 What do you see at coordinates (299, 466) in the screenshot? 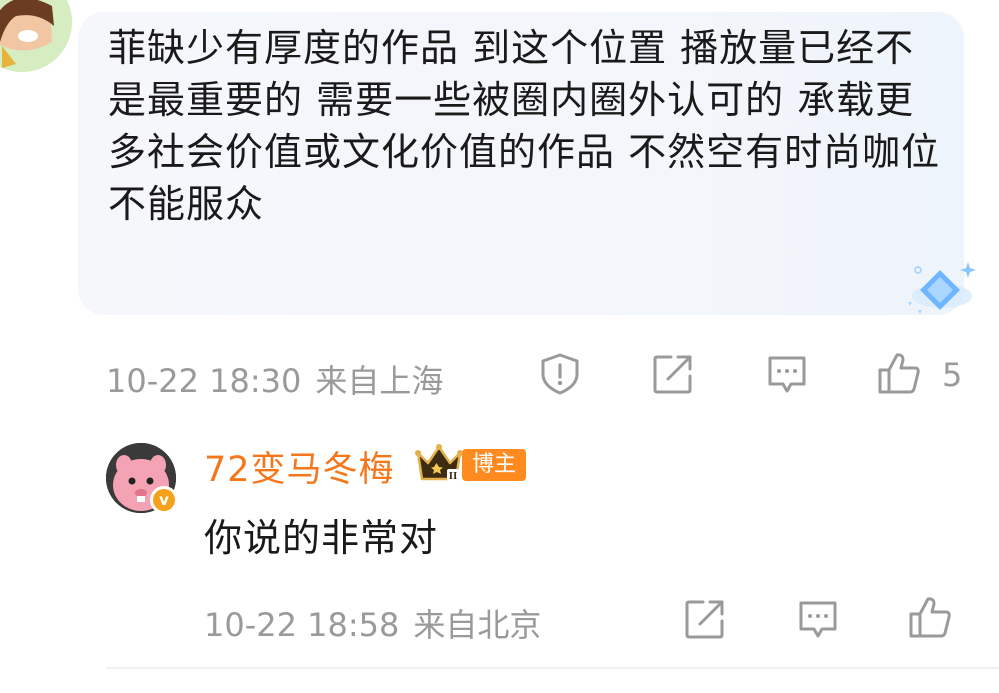
I see `reply-username: 72变马冬梅` at bounding box center [299, 466].